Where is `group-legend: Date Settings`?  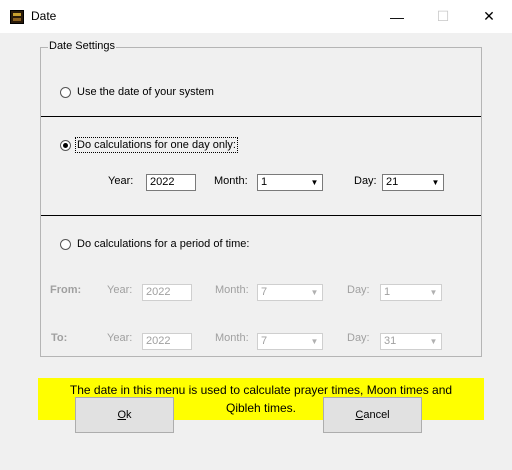
group-legend: Date Settings is located at coordinates (82, 46).